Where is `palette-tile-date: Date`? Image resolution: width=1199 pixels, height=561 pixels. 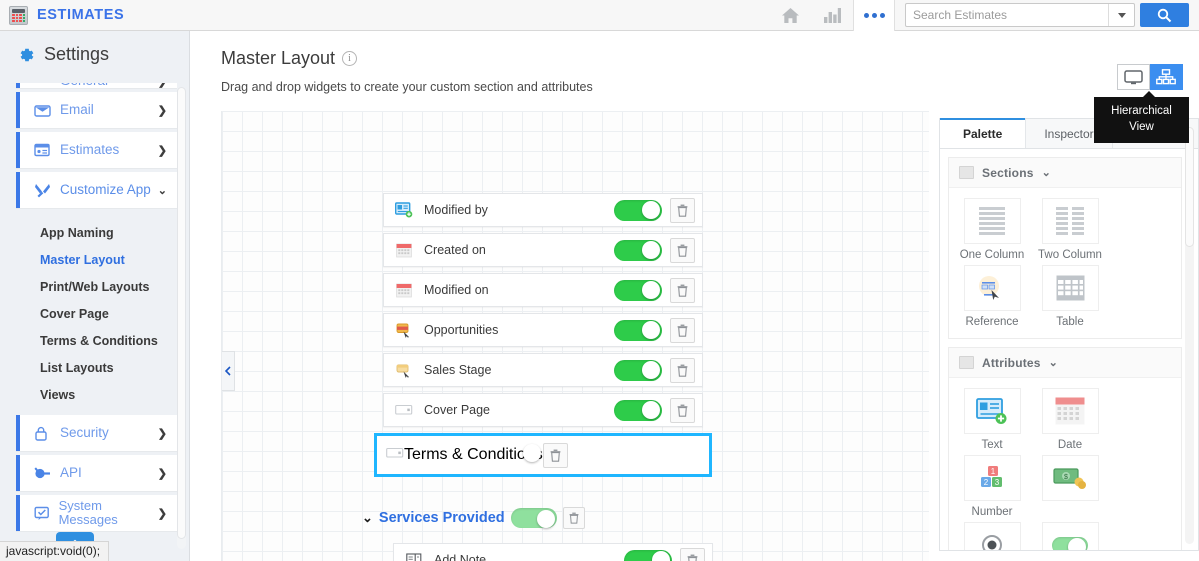
palette-tile-date: Date is located at coordinates (1070, 419).